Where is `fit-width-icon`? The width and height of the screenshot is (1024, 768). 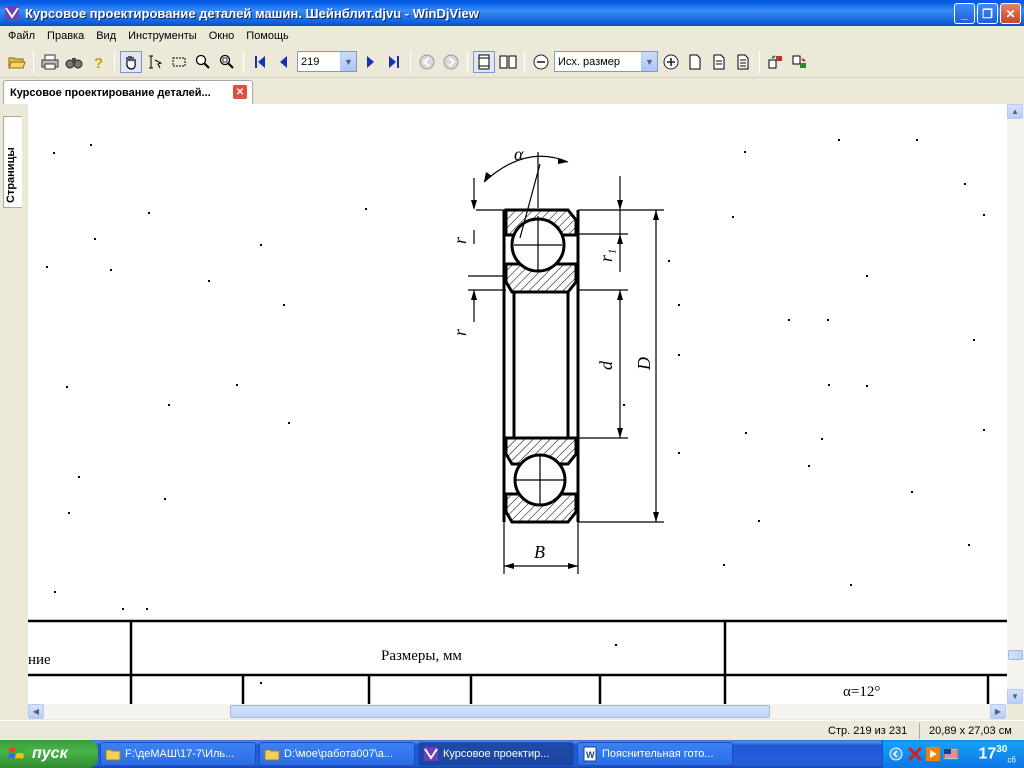
fit-width-icon is located at coordinates (719, 62).